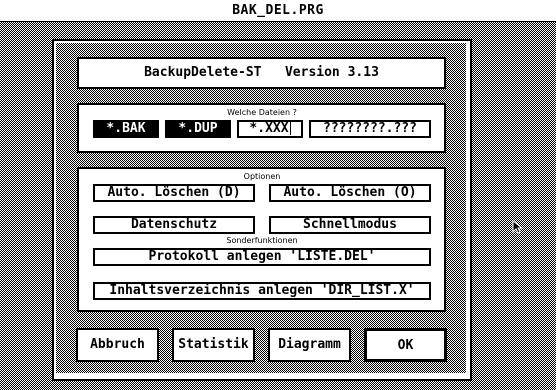  What do you see at coordinates (262, 257) in the screenshot?
I see `protokoll-button: Protokoll anlegen 'LISTE.DEL'` at bounding box center [262, 257].